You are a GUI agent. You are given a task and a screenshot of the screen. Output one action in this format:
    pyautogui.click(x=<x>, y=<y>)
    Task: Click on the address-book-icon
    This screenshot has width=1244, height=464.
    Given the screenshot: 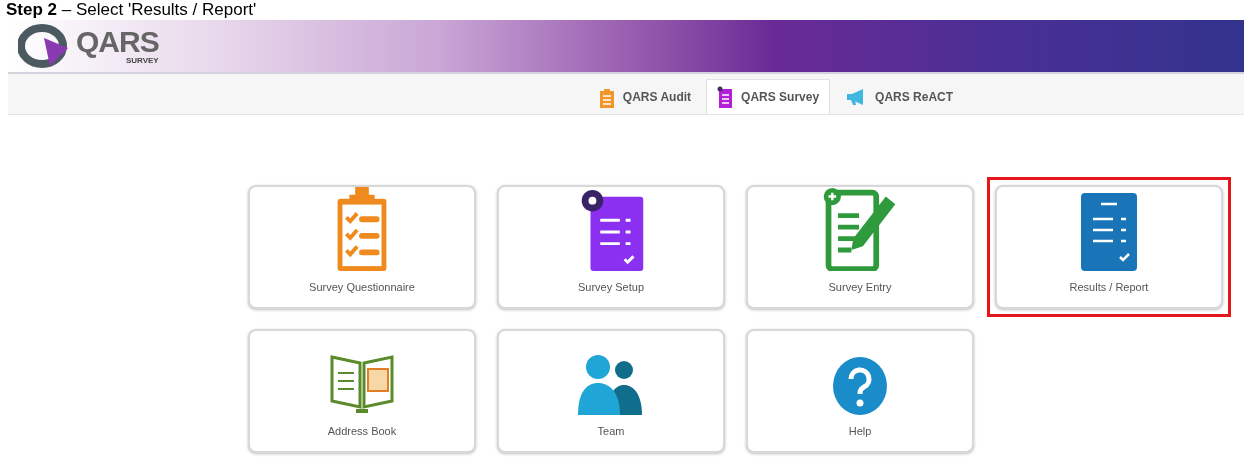 What is the action you would take?
    pyautogui.click(x=362, y=385)
    